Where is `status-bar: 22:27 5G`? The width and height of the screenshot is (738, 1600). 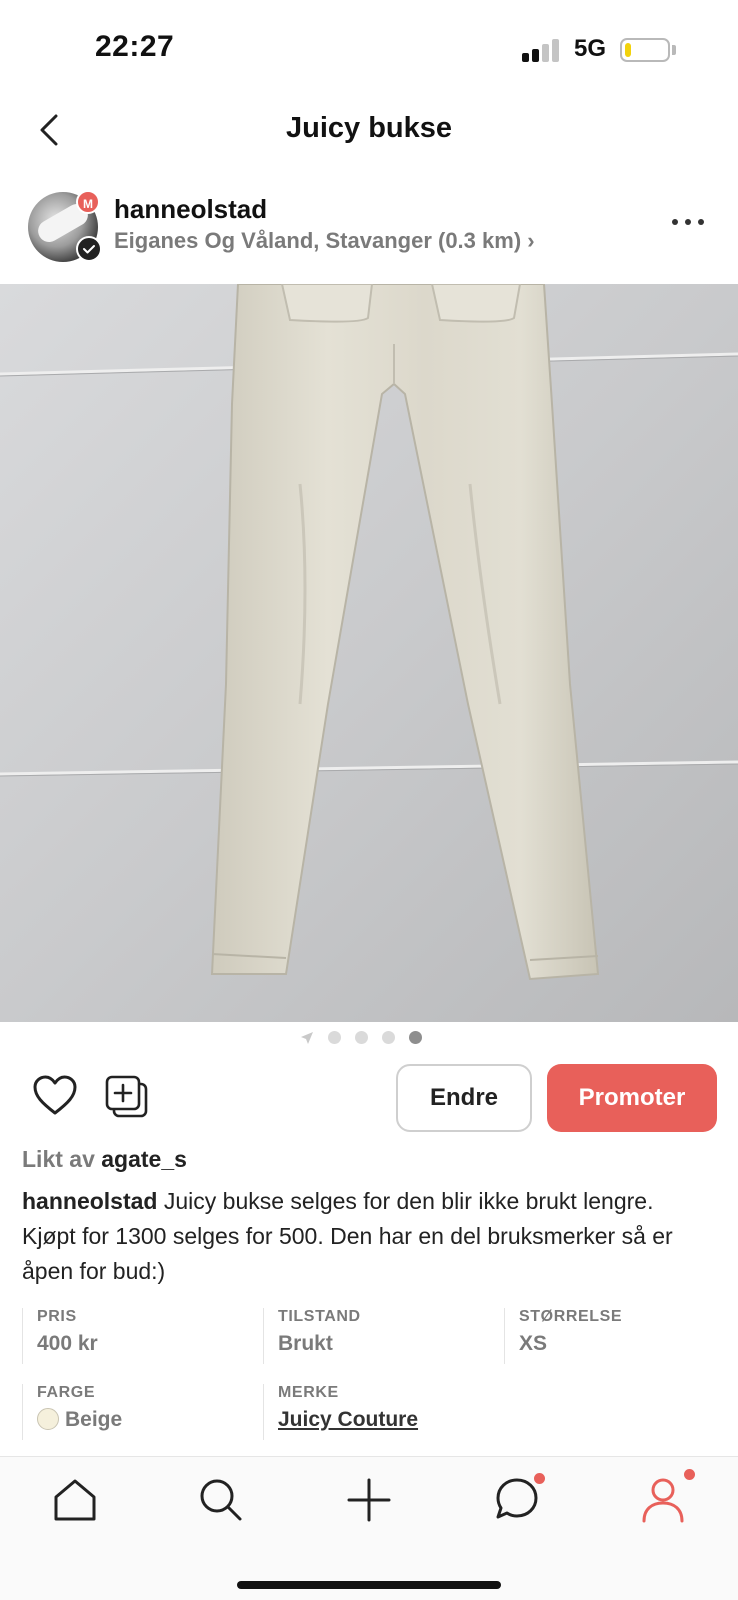
status-bar: 22:27 5G is located at coordinates (369, 50).